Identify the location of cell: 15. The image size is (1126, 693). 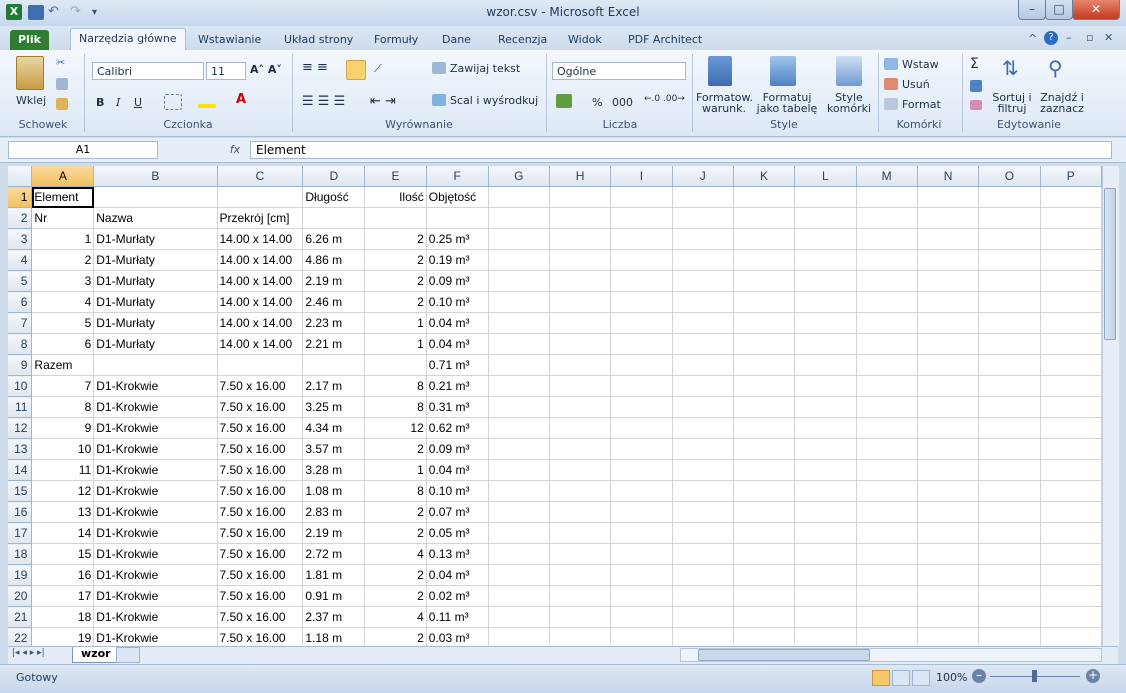
(63, 554).